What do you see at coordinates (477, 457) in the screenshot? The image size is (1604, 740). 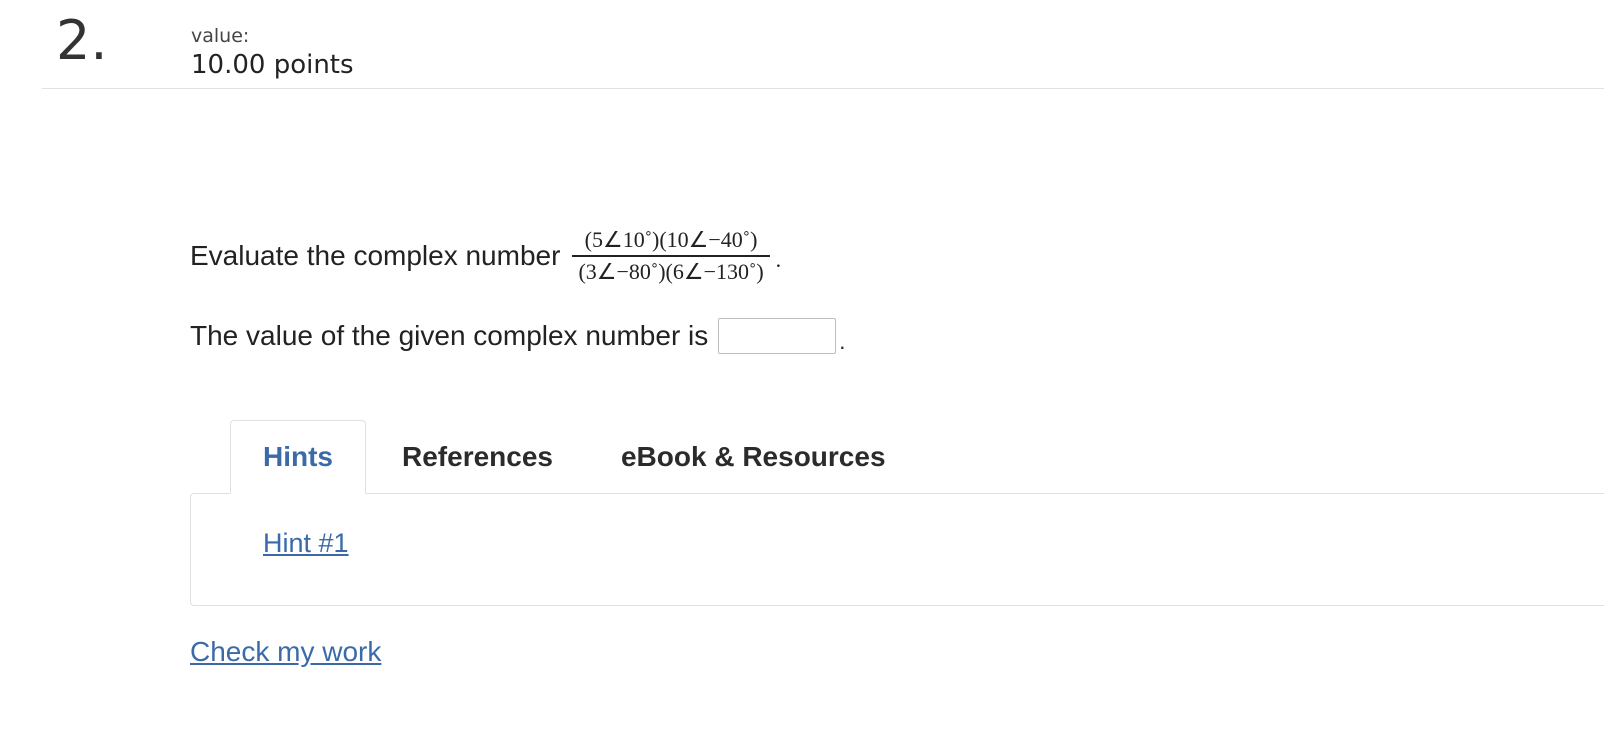 I see `tab-references: References` at bounding box center [477, 457].